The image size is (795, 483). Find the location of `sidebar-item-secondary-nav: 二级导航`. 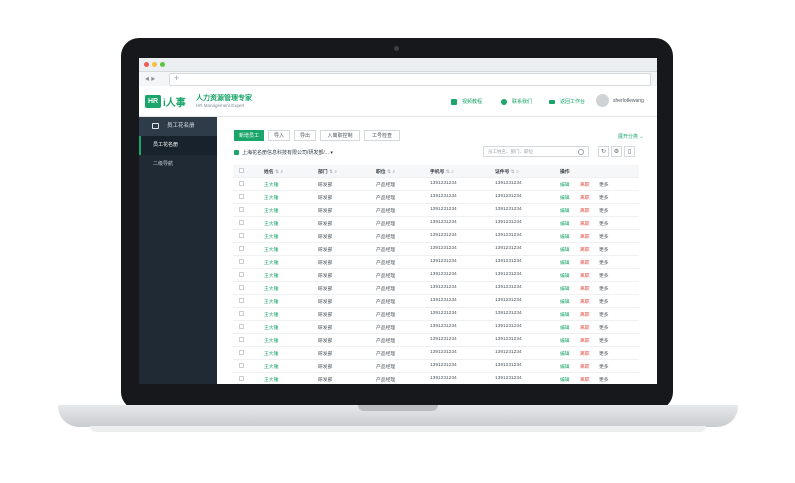

sidebar-item-secondary-nav: 二级导航 is located at coordinates (178, 164).